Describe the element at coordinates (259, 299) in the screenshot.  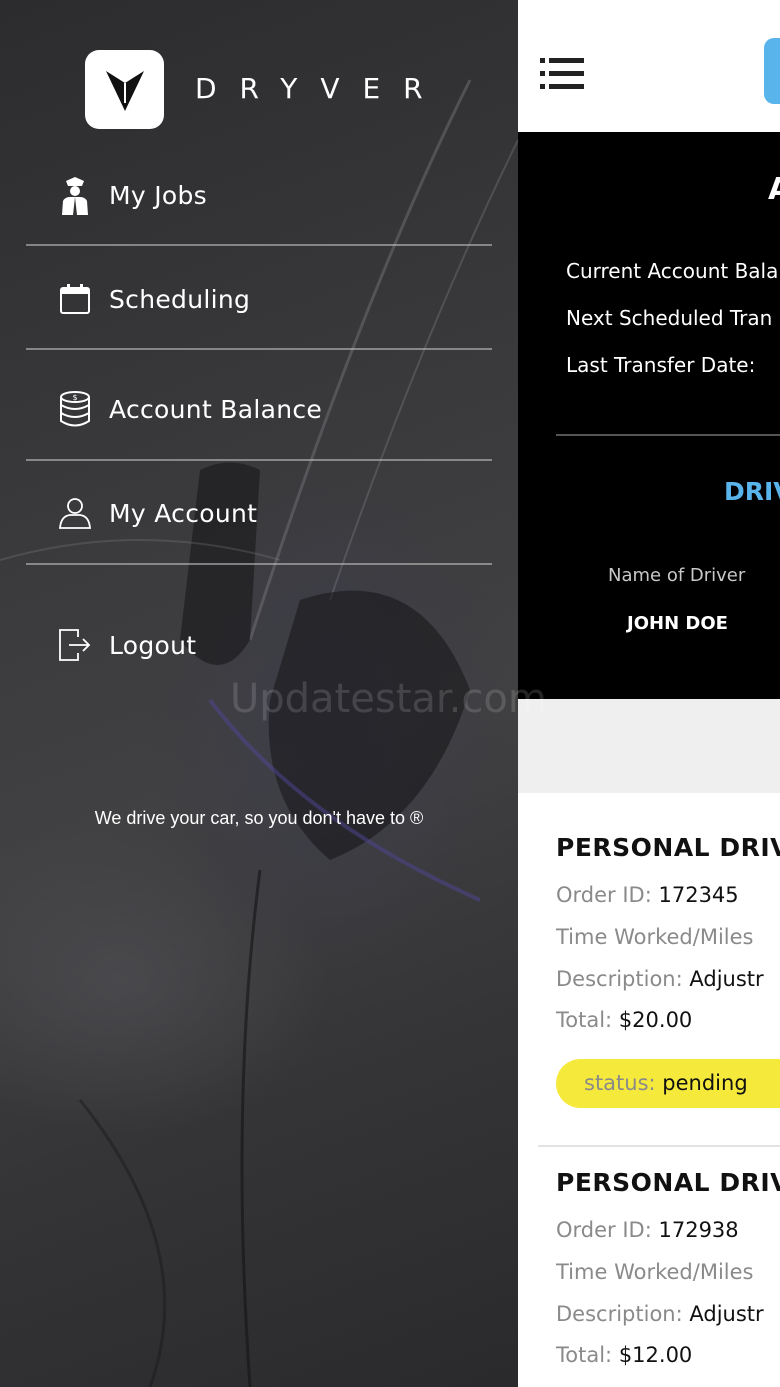
I see `menu-item-scheduling: Scheduling` at that location.